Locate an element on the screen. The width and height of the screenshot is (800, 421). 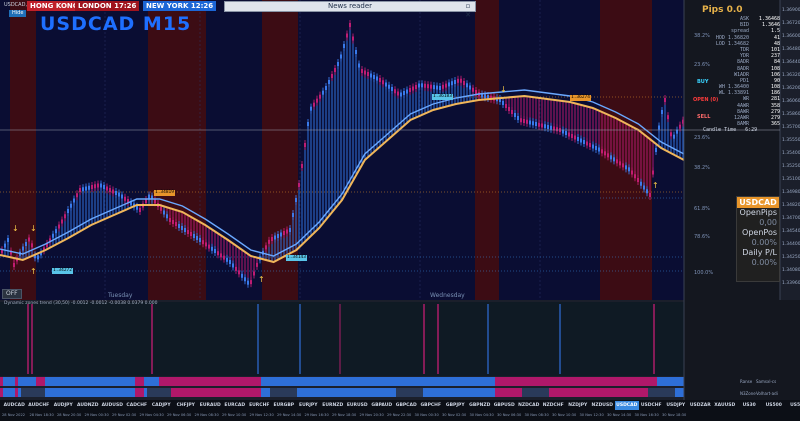
time-tick: 29 Nov 00:30 is located at coordinates (96, 415).